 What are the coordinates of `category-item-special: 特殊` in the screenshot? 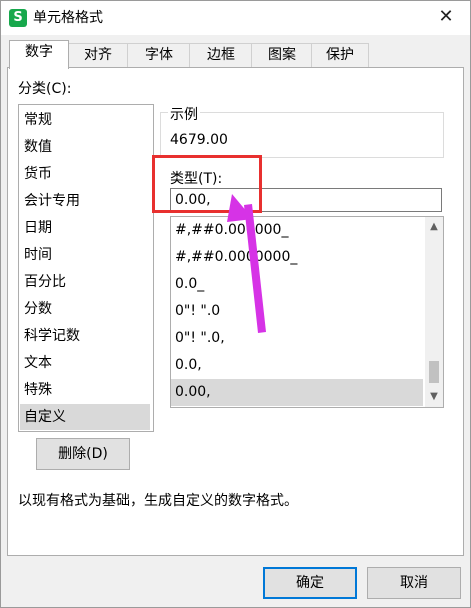 It's located at (85, 390).